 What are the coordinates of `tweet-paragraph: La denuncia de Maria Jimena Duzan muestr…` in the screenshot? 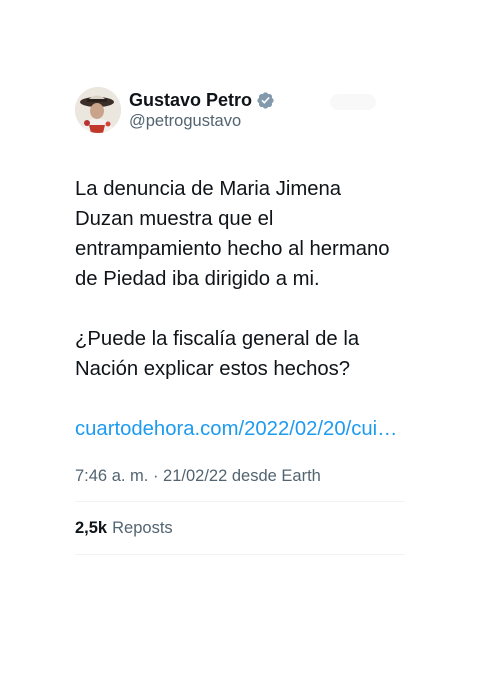 It's located at (232, 234).